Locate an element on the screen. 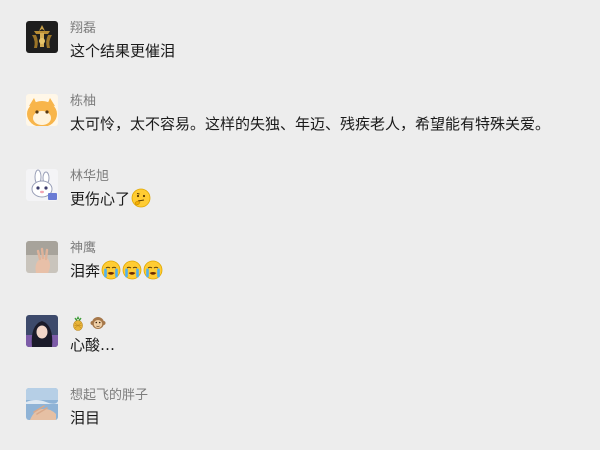  username: 想起飞的胖子 is located at coordinates (109, 396).